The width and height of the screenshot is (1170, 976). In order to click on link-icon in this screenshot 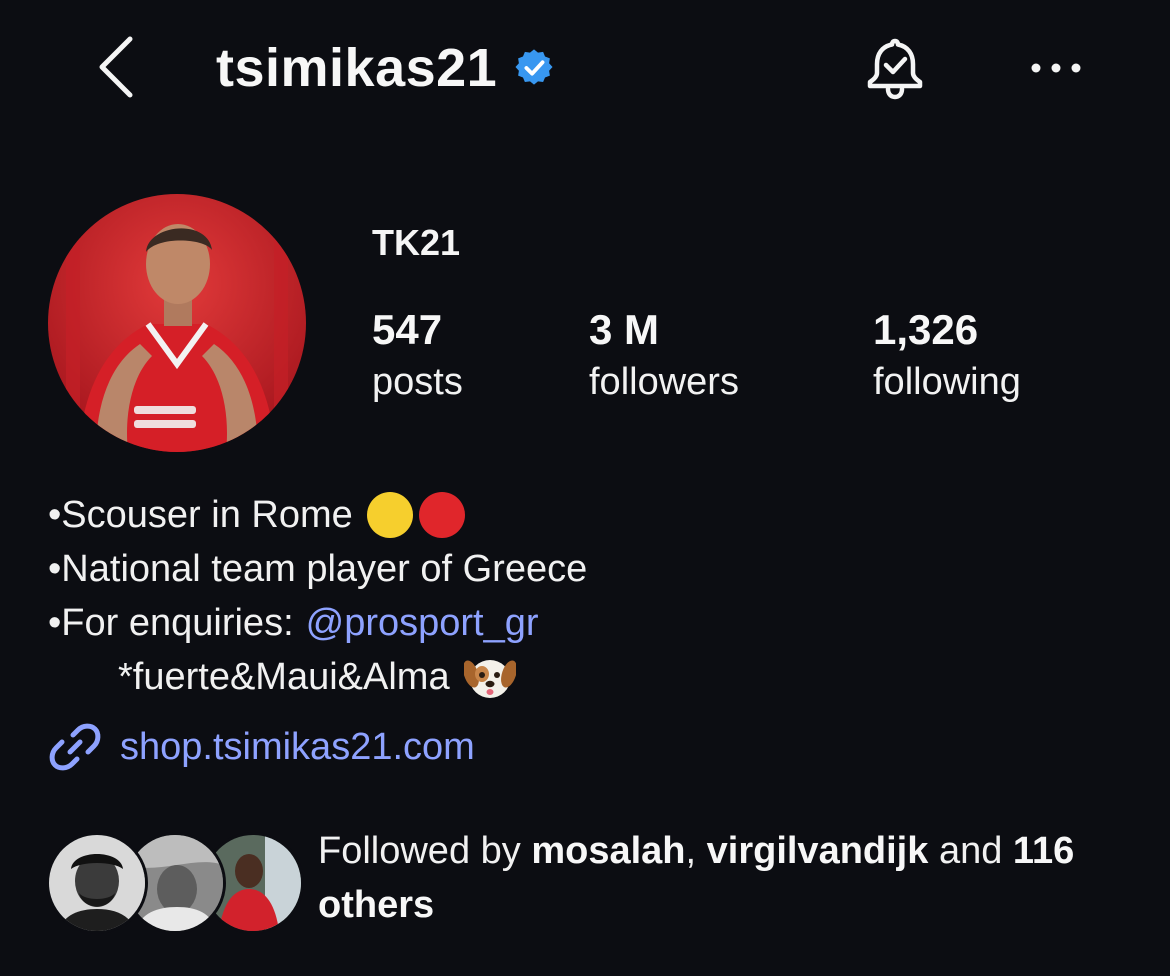, I will do `click(75, 747)`.